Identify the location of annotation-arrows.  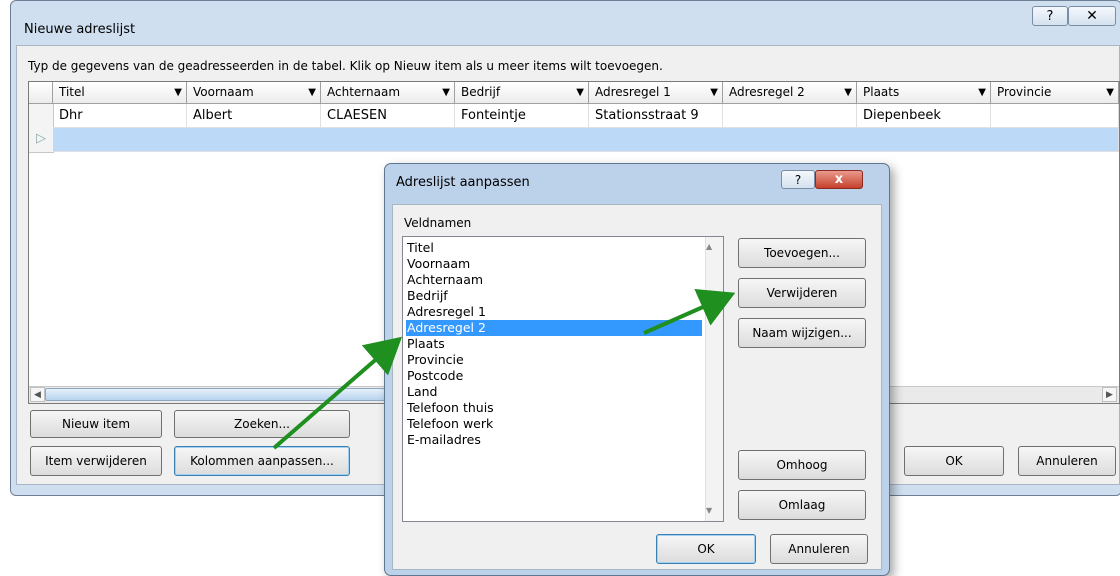
(504, 369).